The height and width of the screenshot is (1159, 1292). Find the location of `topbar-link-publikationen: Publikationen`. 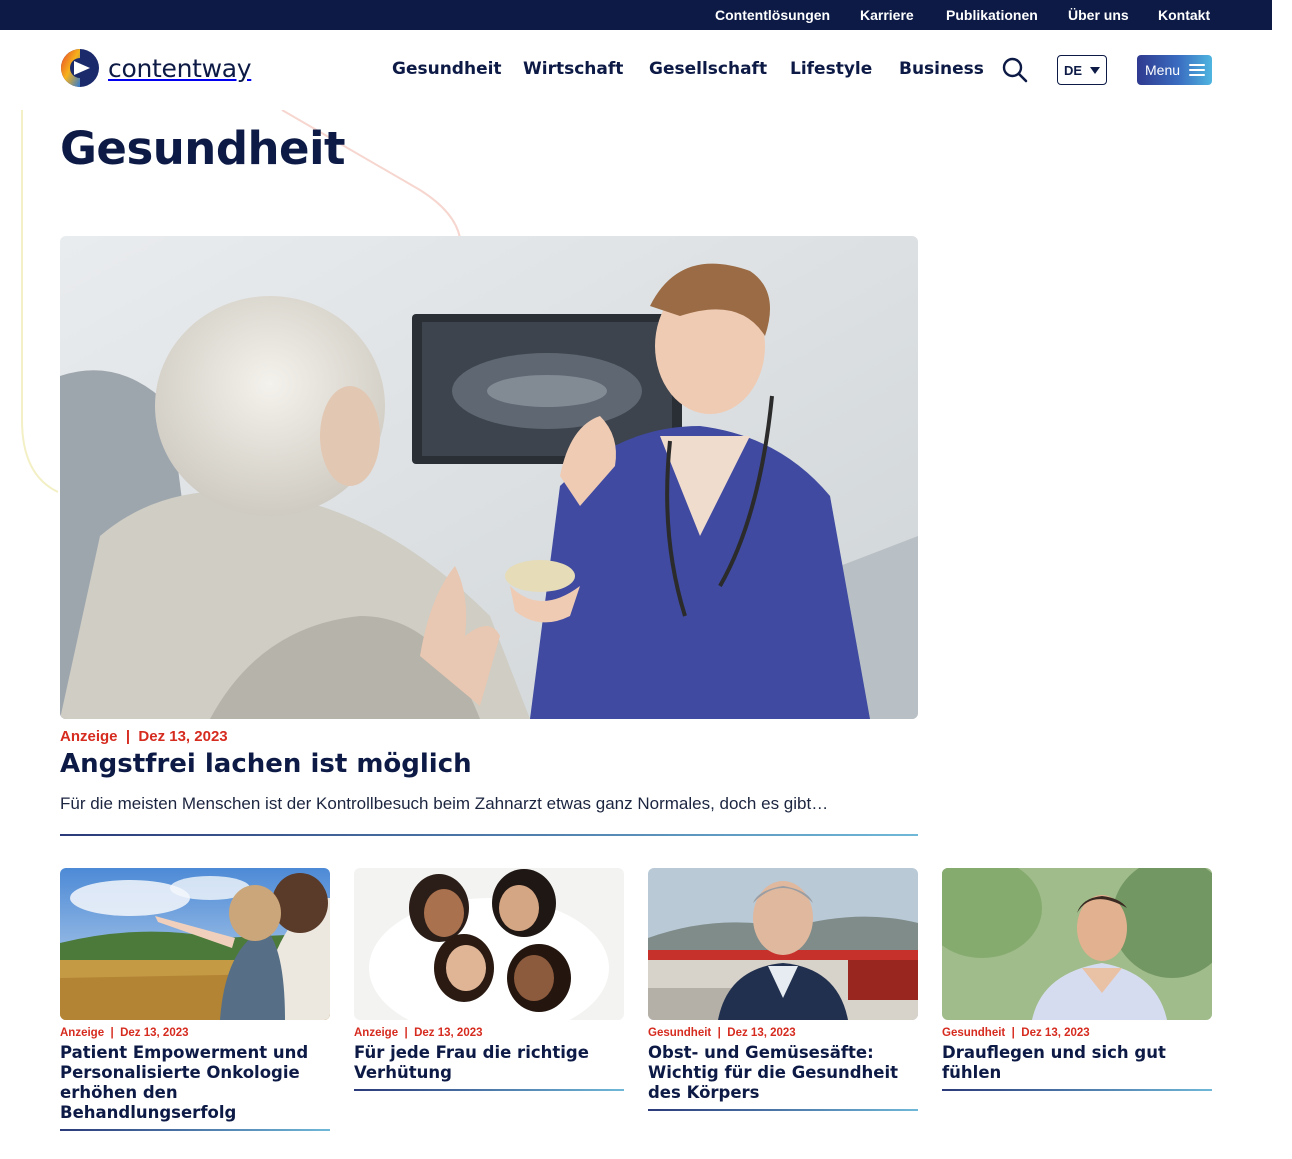

topbar-link-publikationen: Publikationen is located at coordinates (992, 15).